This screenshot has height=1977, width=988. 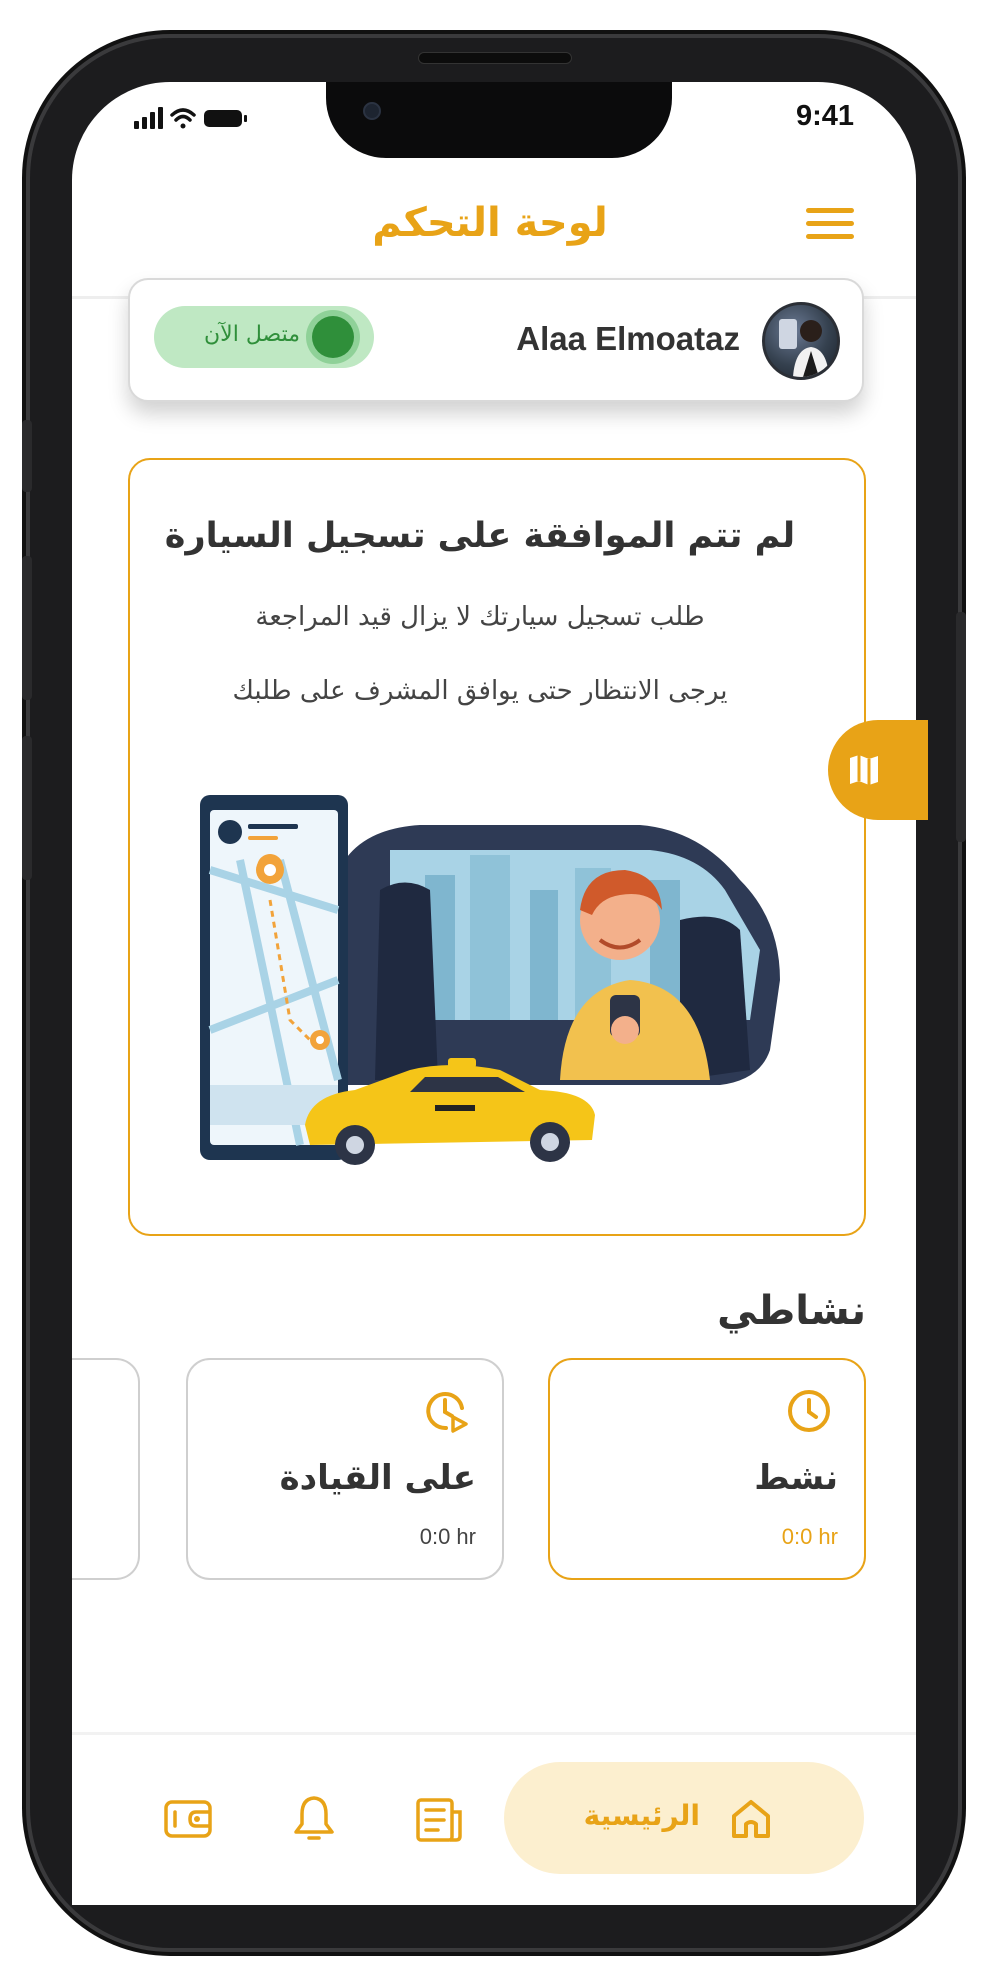 What do you see at coordinates (796, 1478) in the screenshot?
I see `activity-active-label: نشط` at bounding box center [796, 1478].